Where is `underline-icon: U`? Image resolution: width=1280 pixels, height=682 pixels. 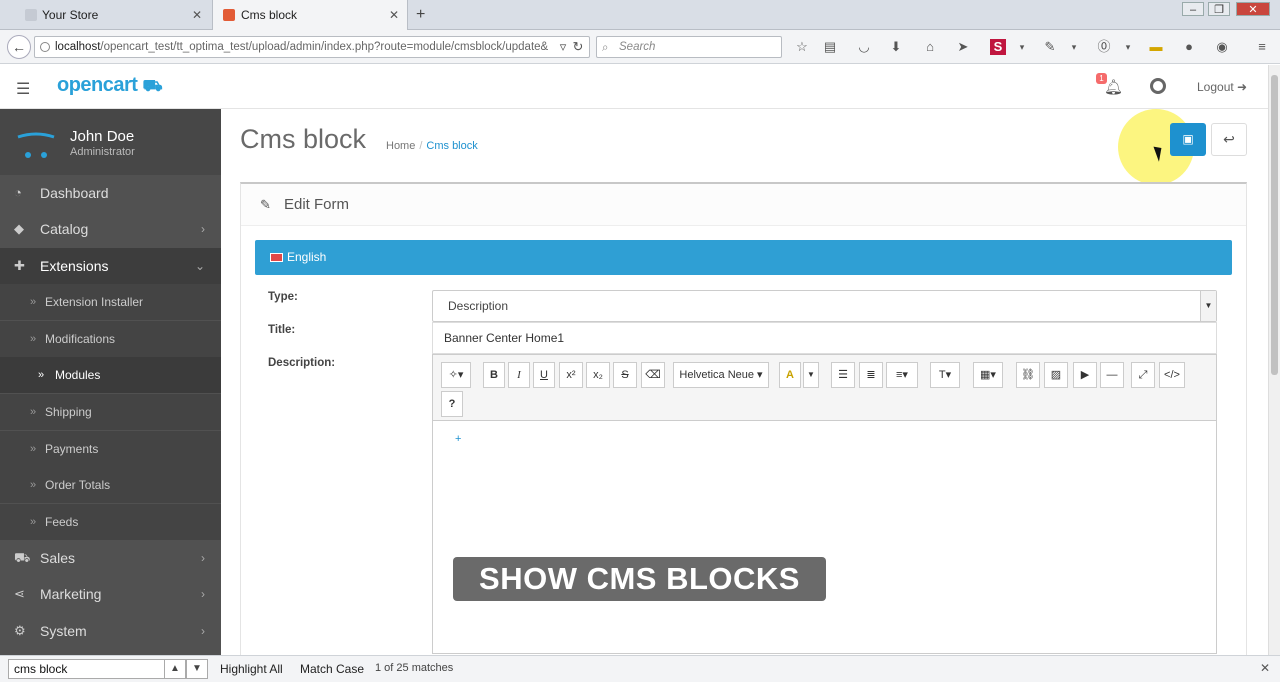 underline-icon: U is located at coordinates (544, 375).